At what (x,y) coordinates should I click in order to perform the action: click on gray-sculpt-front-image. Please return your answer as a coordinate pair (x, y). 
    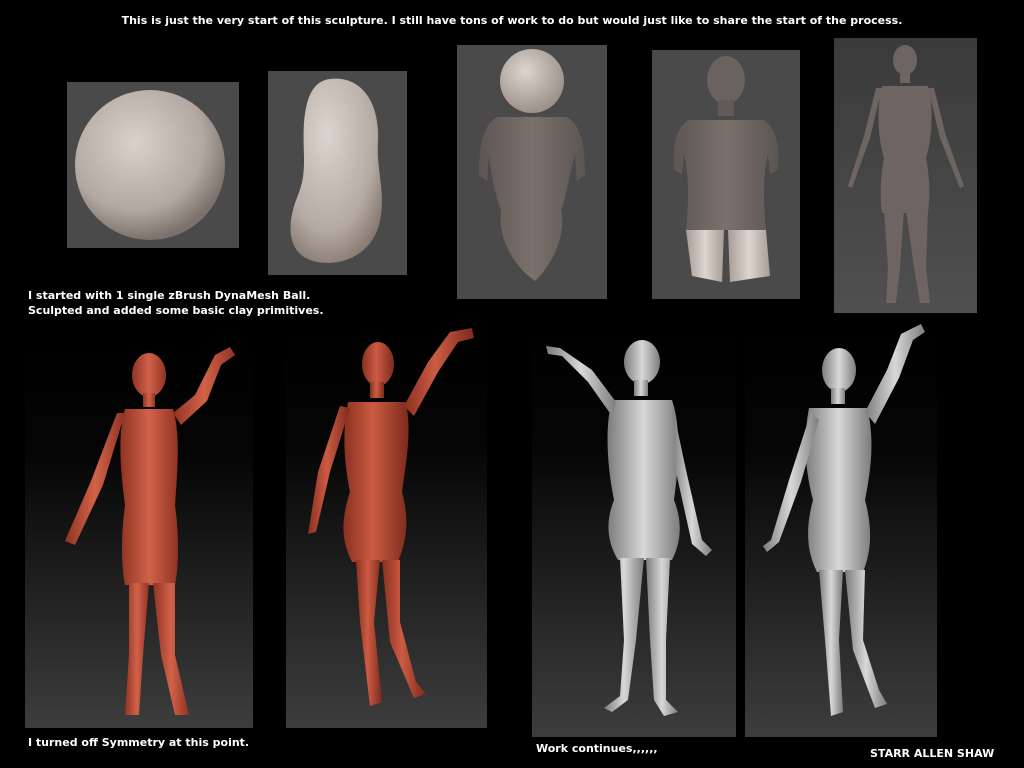
    Looking at the image, I should click on (844, 520).